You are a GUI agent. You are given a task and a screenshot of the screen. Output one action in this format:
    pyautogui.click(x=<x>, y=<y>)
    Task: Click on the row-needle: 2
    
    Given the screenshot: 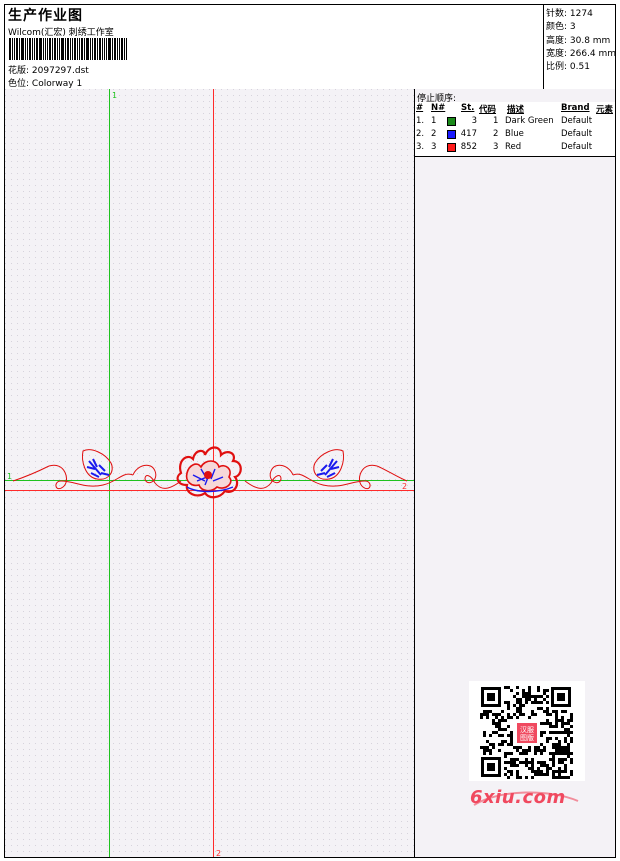 What is the action you would take?
    pyautogui.click(x=434, y=134)
    